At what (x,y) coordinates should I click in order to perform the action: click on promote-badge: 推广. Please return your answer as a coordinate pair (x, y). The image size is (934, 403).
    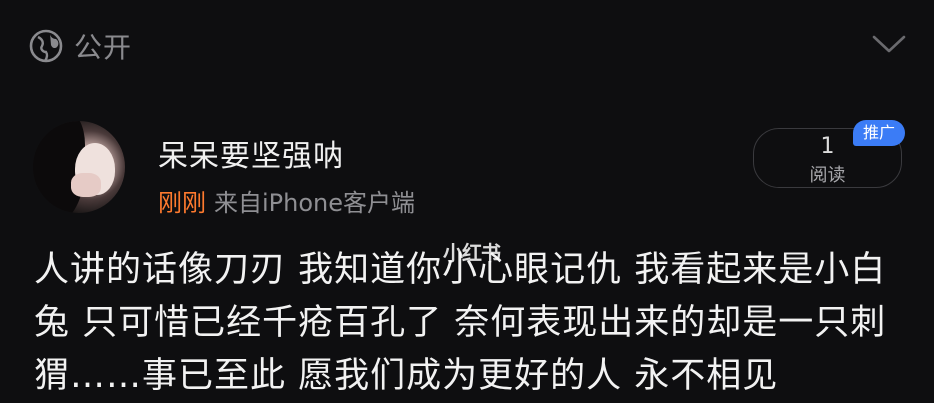
    Looking at the image, I should click on (879, 133).